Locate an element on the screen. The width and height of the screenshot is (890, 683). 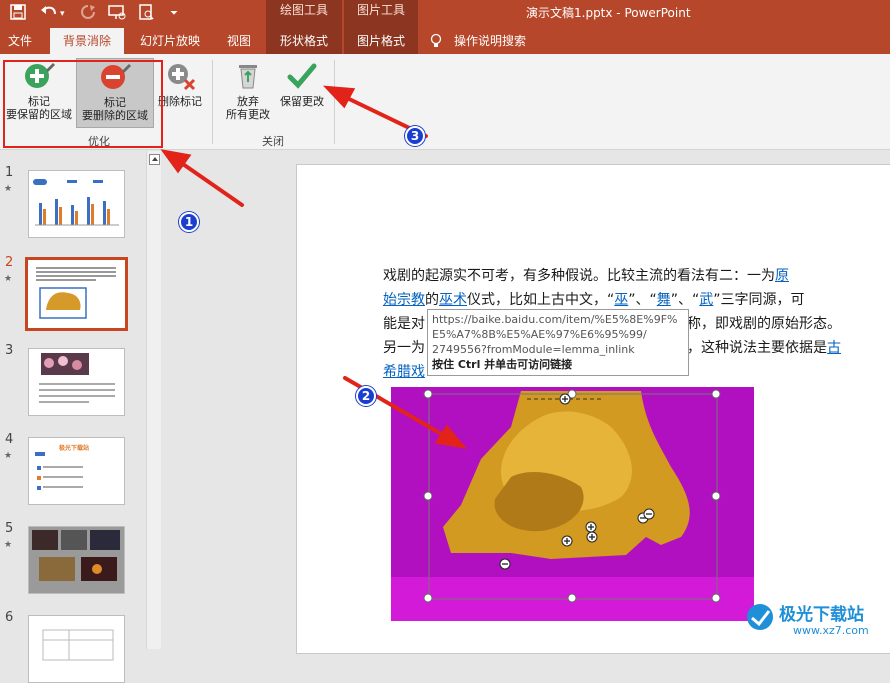
callout-number: 3 is located at coordinates (415, 136).